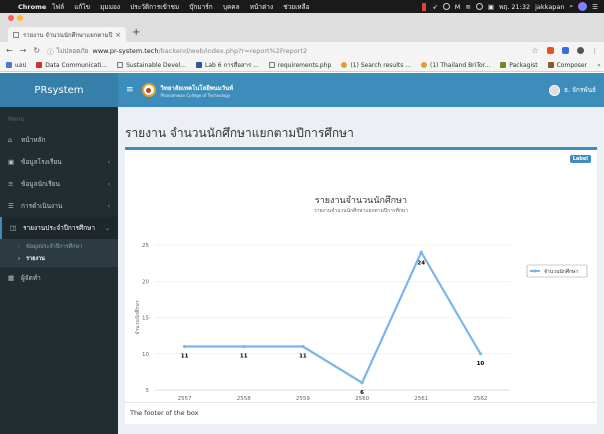 The image size is (604, 434). I want to click on legend-marker, so click(535, 271).